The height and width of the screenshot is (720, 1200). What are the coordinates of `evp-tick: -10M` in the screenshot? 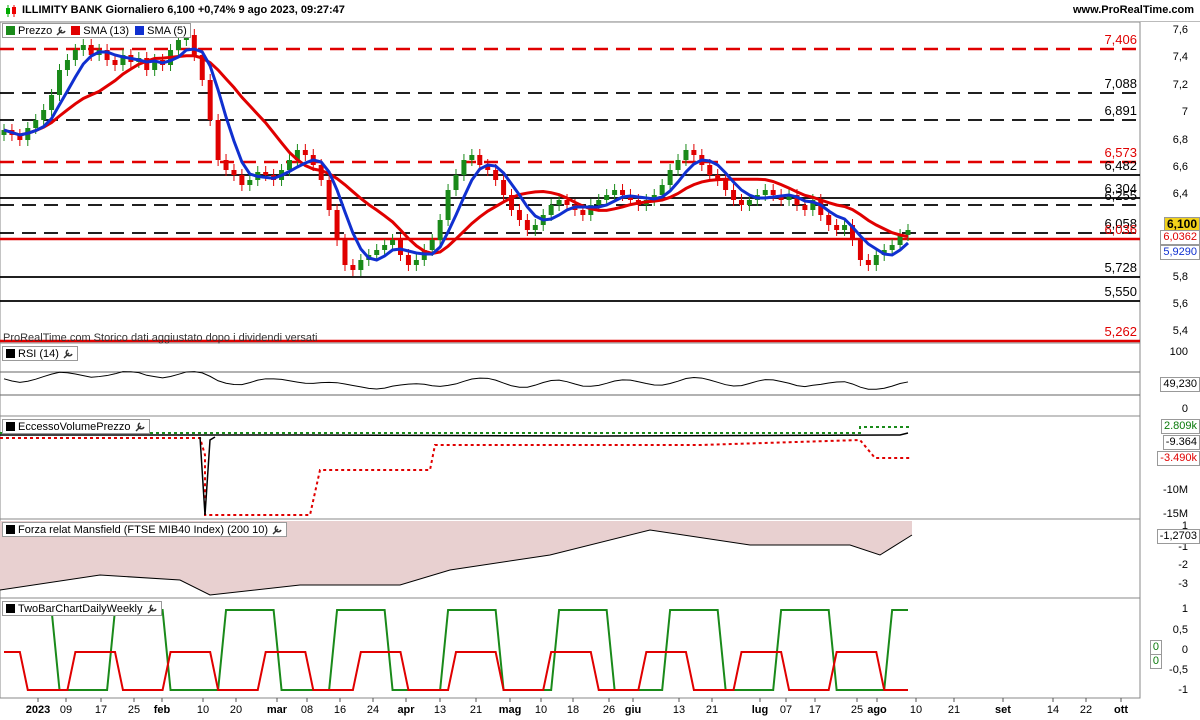 It's located at (1175, 490).